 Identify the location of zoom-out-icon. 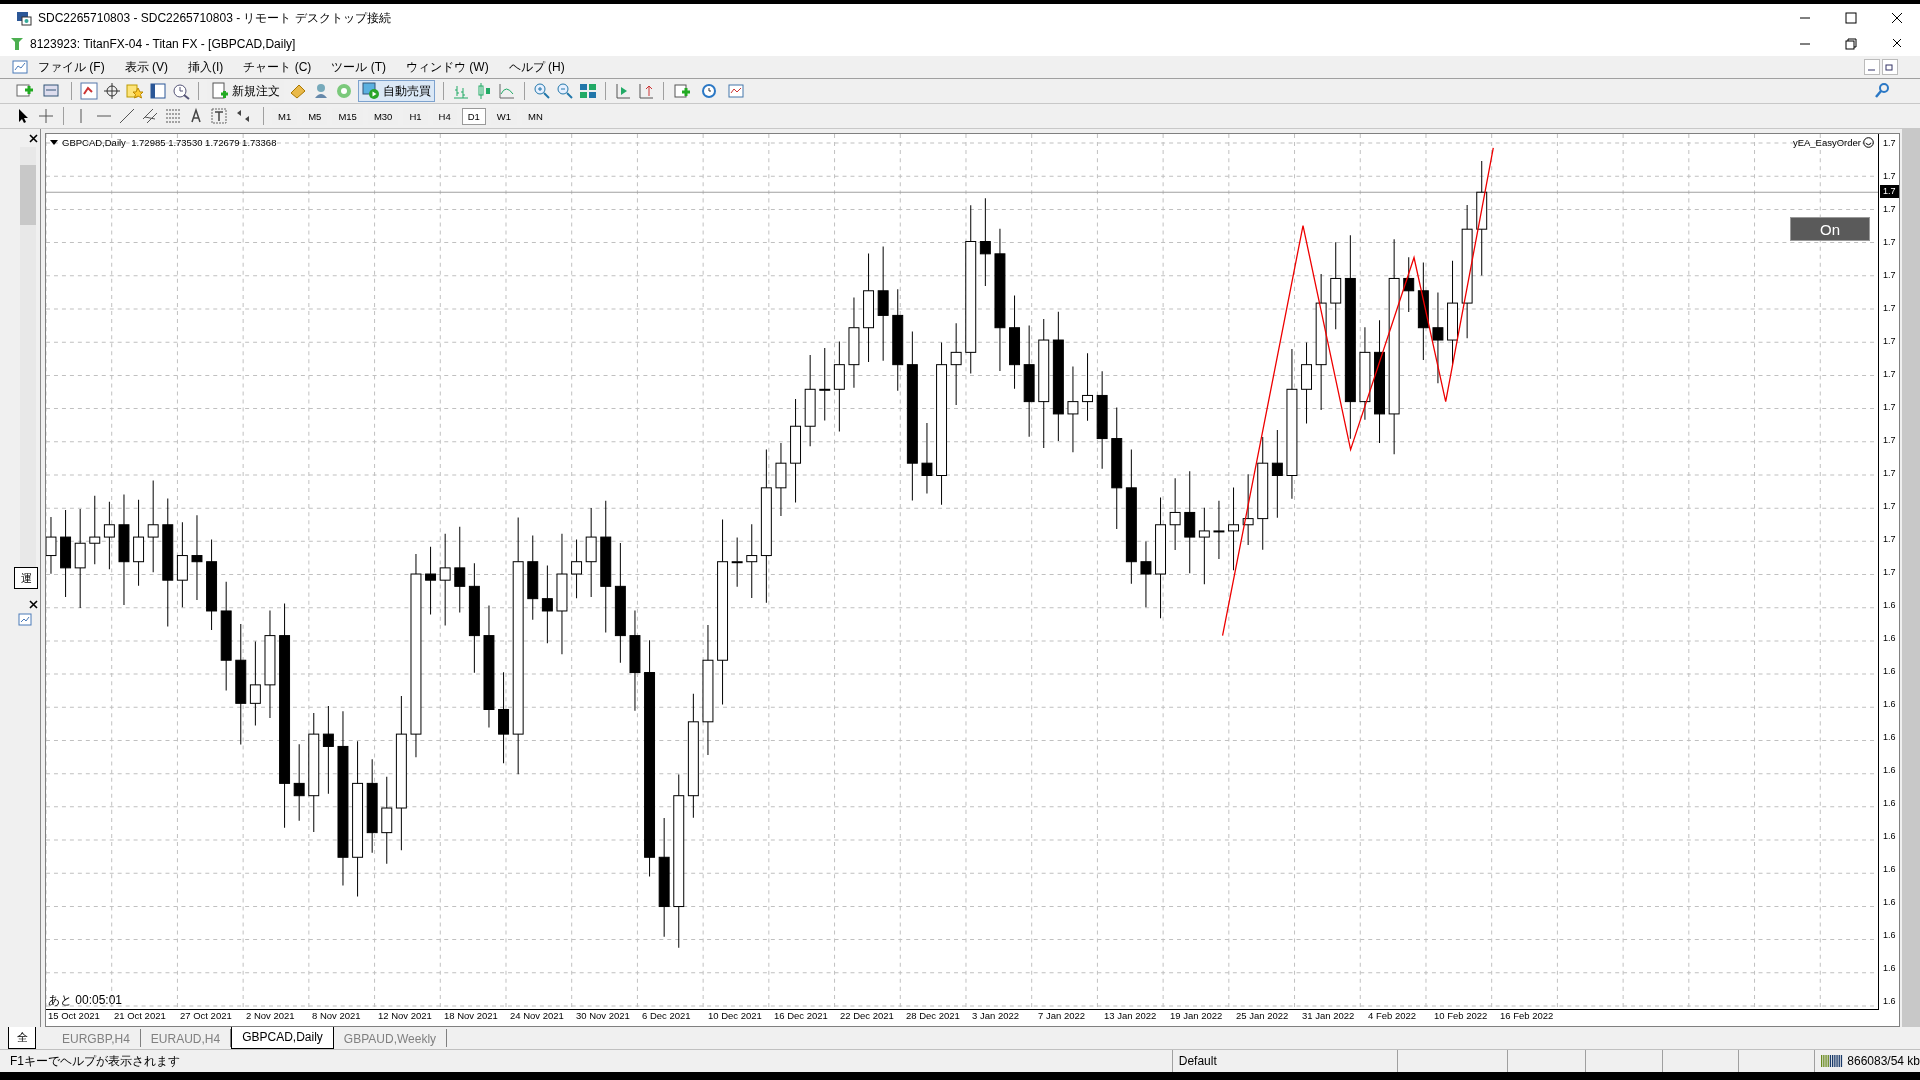
(565, 91).